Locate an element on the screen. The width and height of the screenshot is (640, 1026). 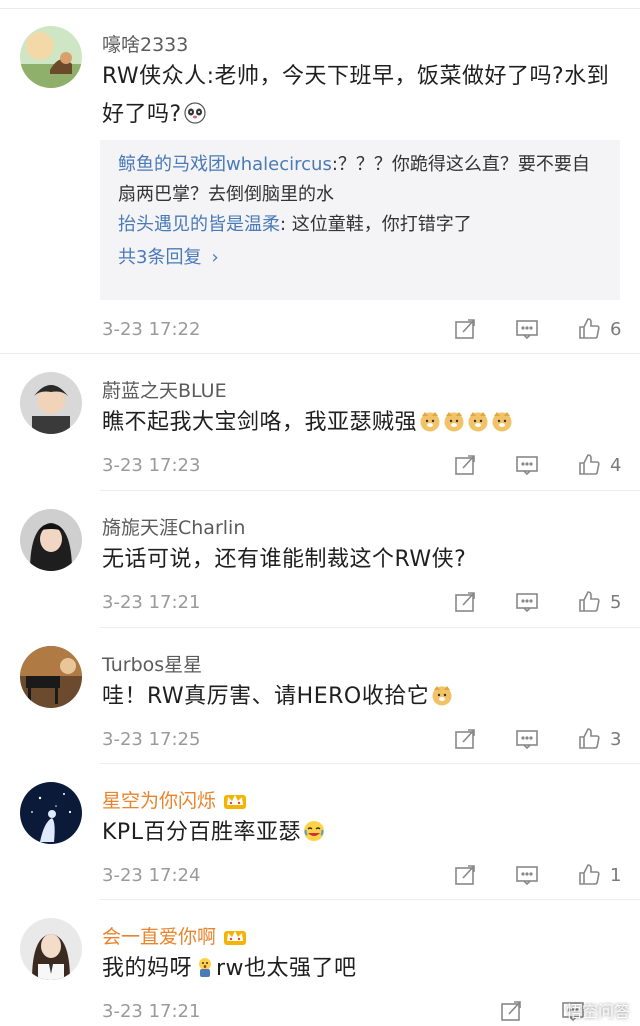
comment-username: 会一直爱你啊 is located at coordinates (175, 935).